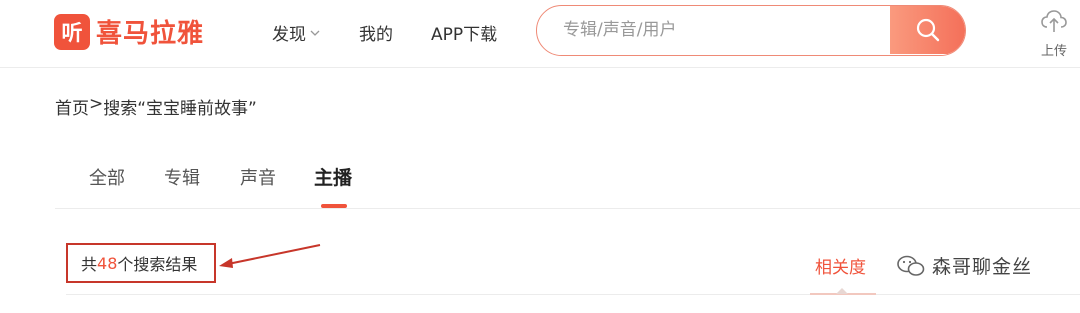 This screenshot has height=313, width=1080. Describe the element at coordinates (334, 206) in the screenshot. I see `active-tab-indicator` at that location.